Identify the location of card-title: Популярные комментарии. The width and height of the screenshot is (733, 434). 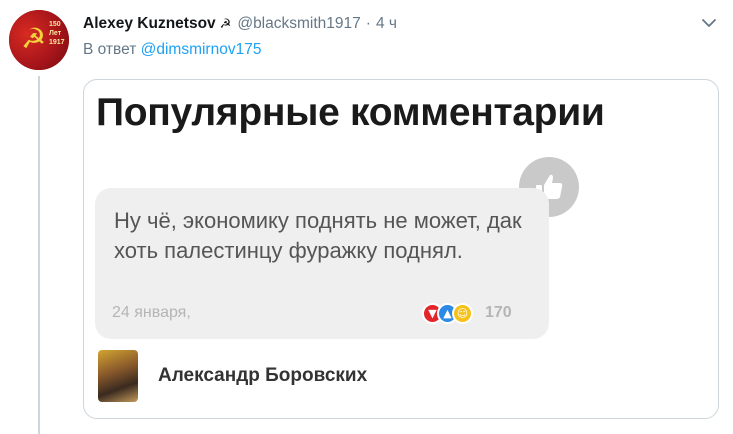
(350, 112).